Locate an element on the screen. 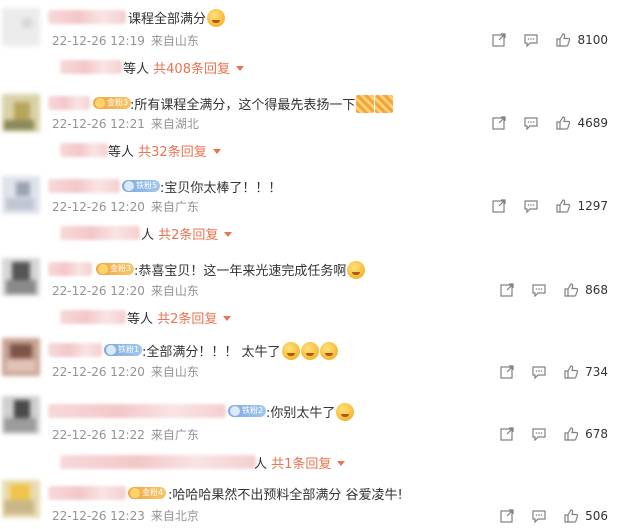  comment-actions: 4689 is located at coordinates (549, 123).